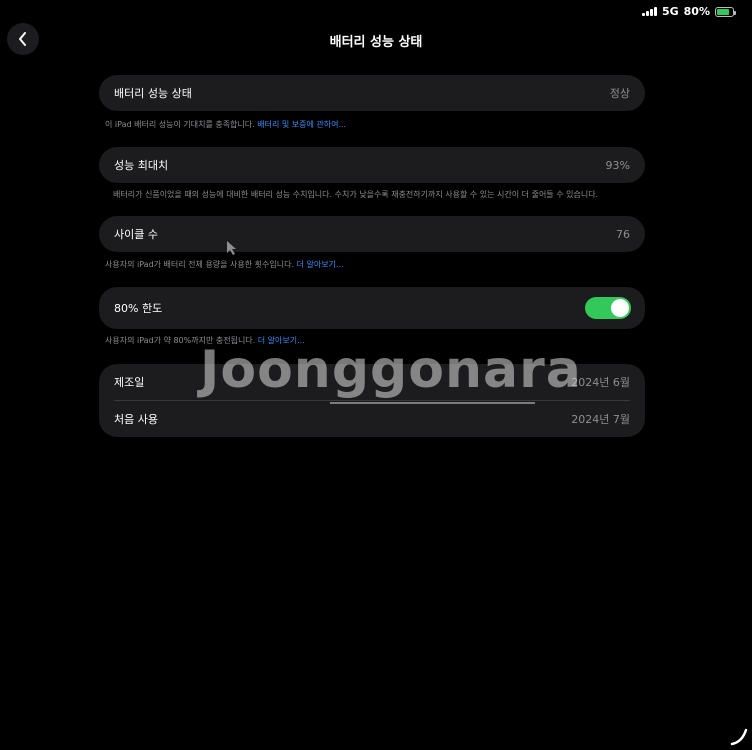 Image resolution: width=752 pixels, height=750 pixels. I want to click on corner-gesture-icon, so click(739, 737).